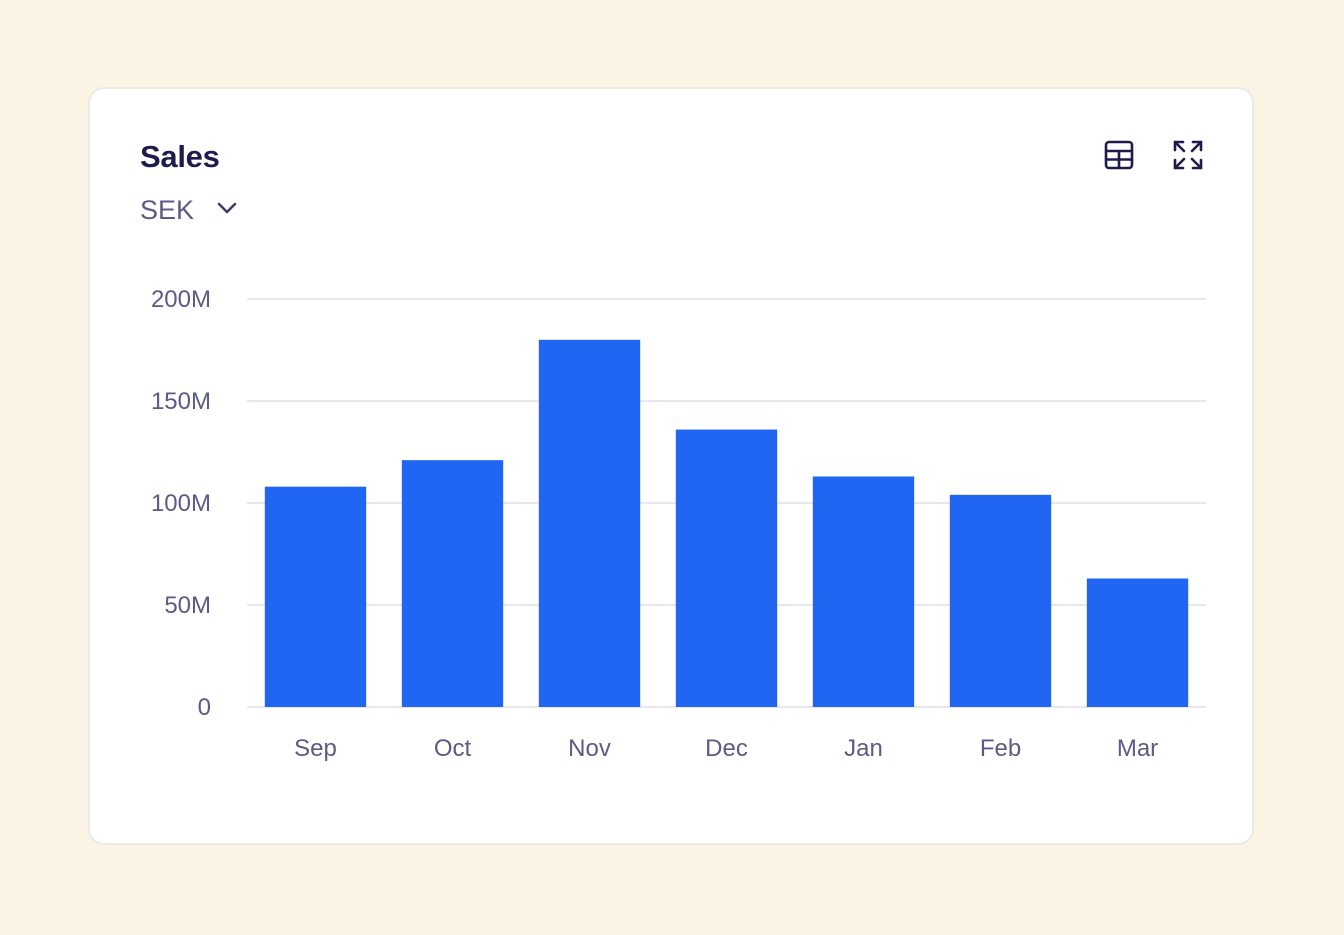  What do you see at coordinates (726, 568) in the screenshot?
I see `bar-dec` at bounding box center [726, 568].